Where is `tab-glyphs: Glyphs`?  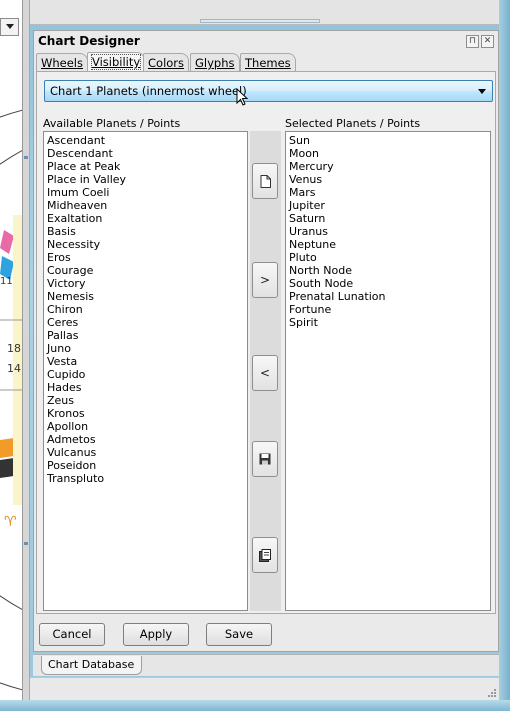
tab-glyphs: Glyphs is located at coordinates (215, 62).